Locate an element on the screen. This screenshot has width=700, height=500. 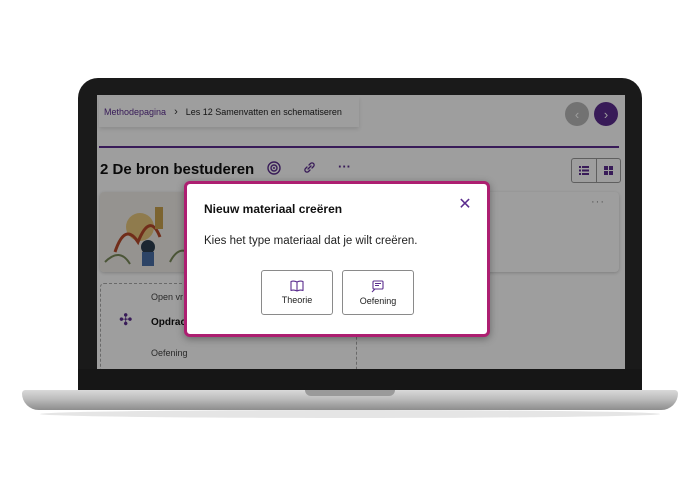
laptop-notch is located at coordinates (350, 393).